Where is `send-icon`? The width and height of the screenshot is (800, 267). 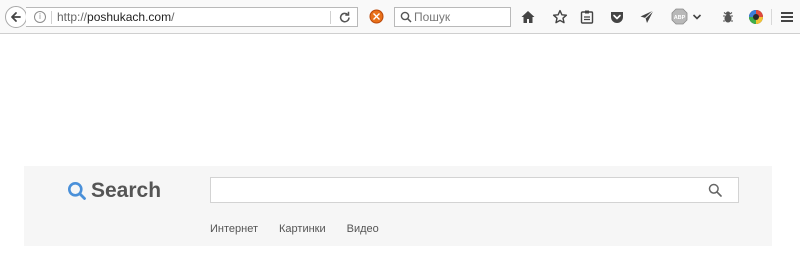 send-icon is located at coordinates (647, 17).